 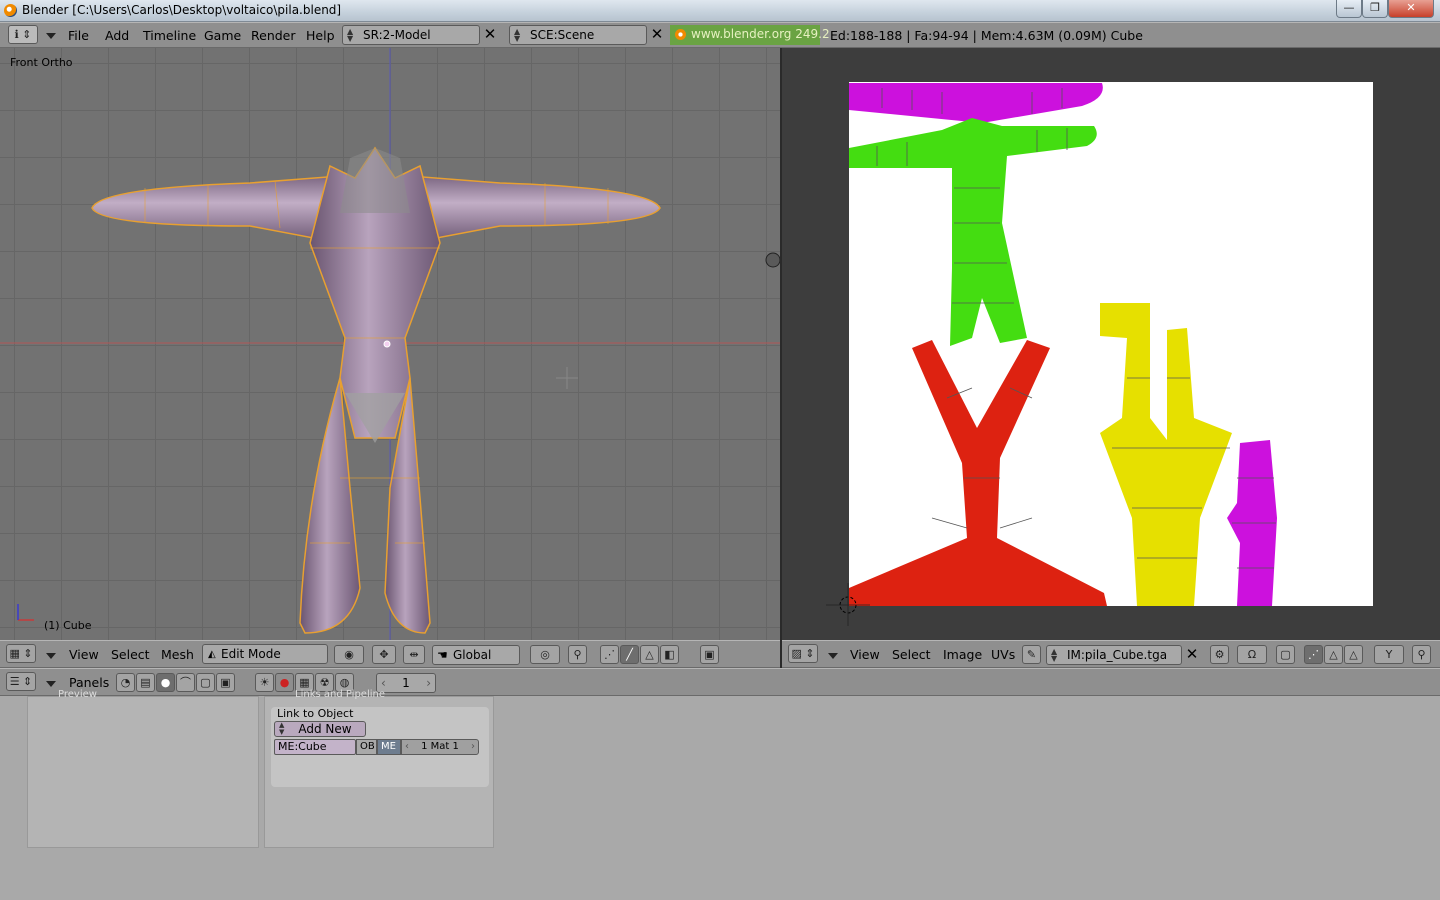 What do you see at coordinates (10, 10) in the screenshot?
I see `blender-logo-icon` at bounding box center [10, 10].